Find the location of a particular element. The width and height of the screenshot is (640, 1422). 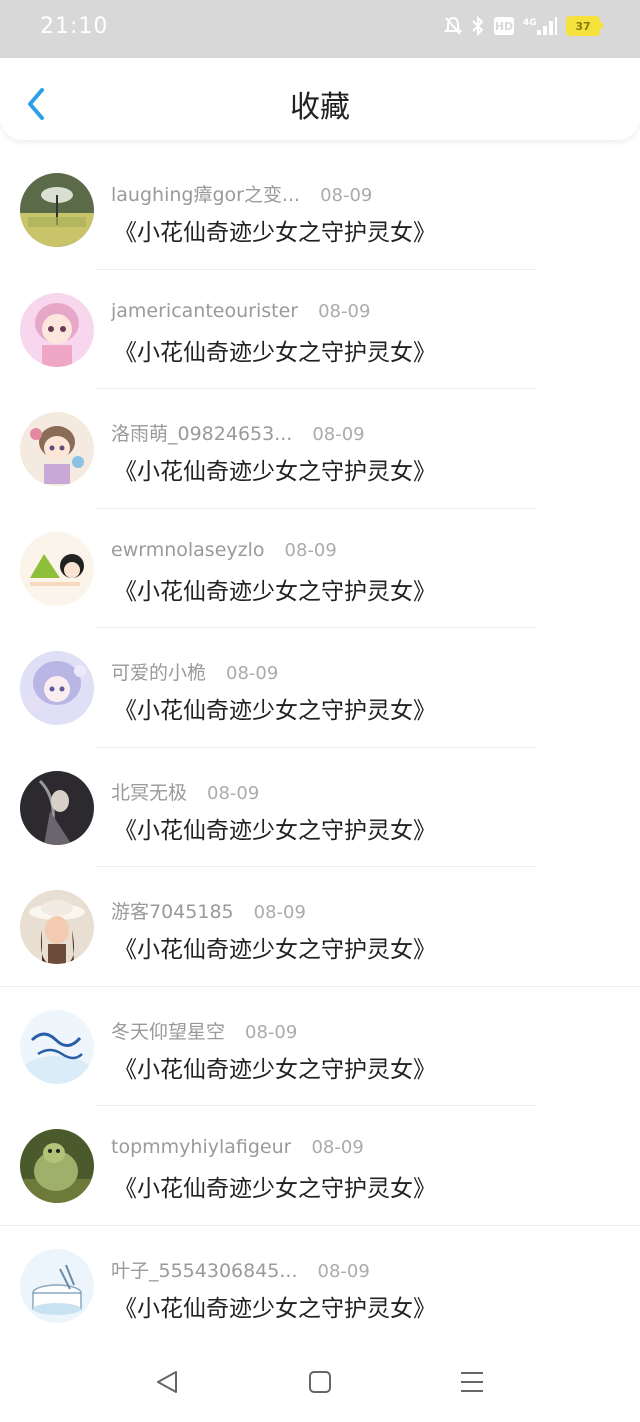

bluetooth-icon is located at coordinates (478, 26).